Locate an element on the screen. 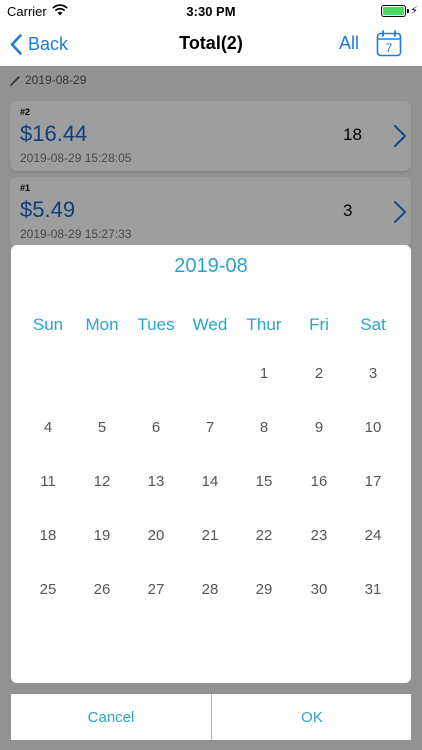  picker-month-title: 2019-08 is located at coordinates (211, 266).